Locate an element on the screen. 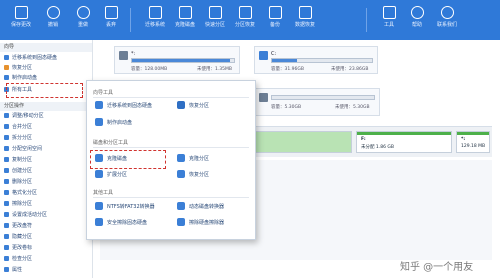 This screenshot has width=500, height=278. sidebar-section-partition: 分区操作 is located at coordinates (46, 106).